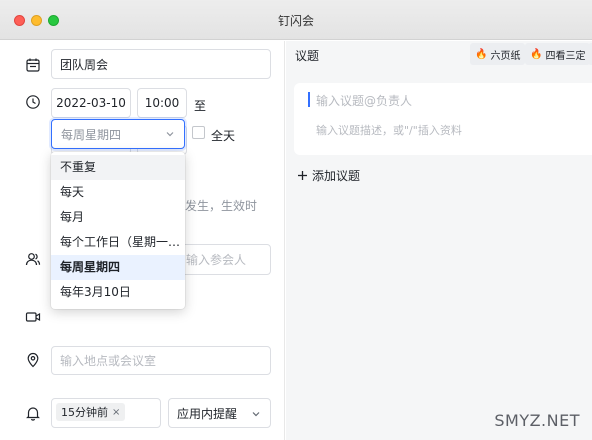 This screenshot has width=592, height=440. I want to click on reminder-tag: 15分钟前 ×, so click(91, 412).